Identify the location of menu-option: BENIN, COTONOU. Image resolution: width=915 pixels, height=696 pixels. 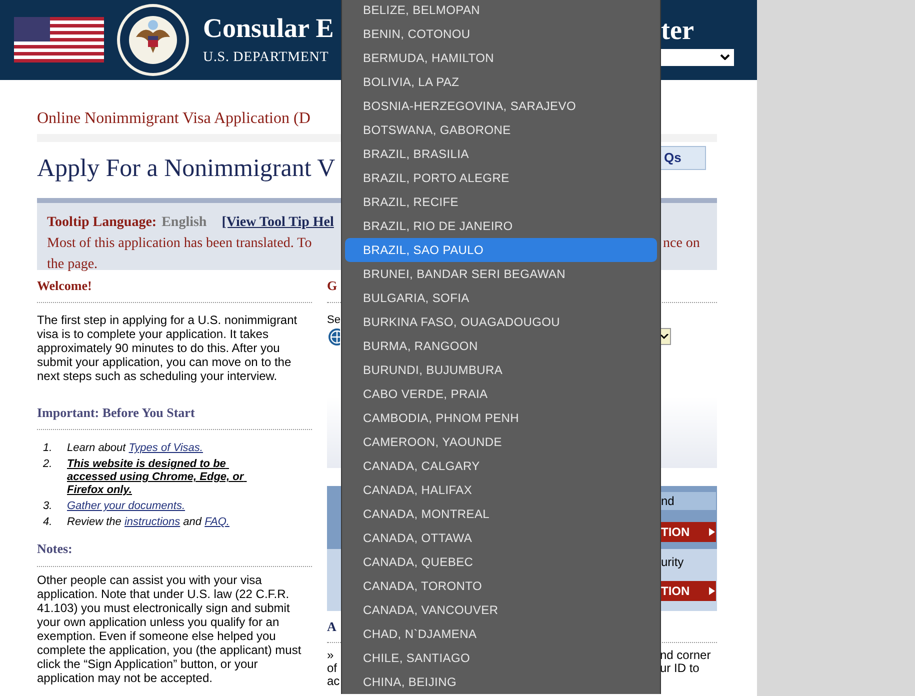
(501, 34).